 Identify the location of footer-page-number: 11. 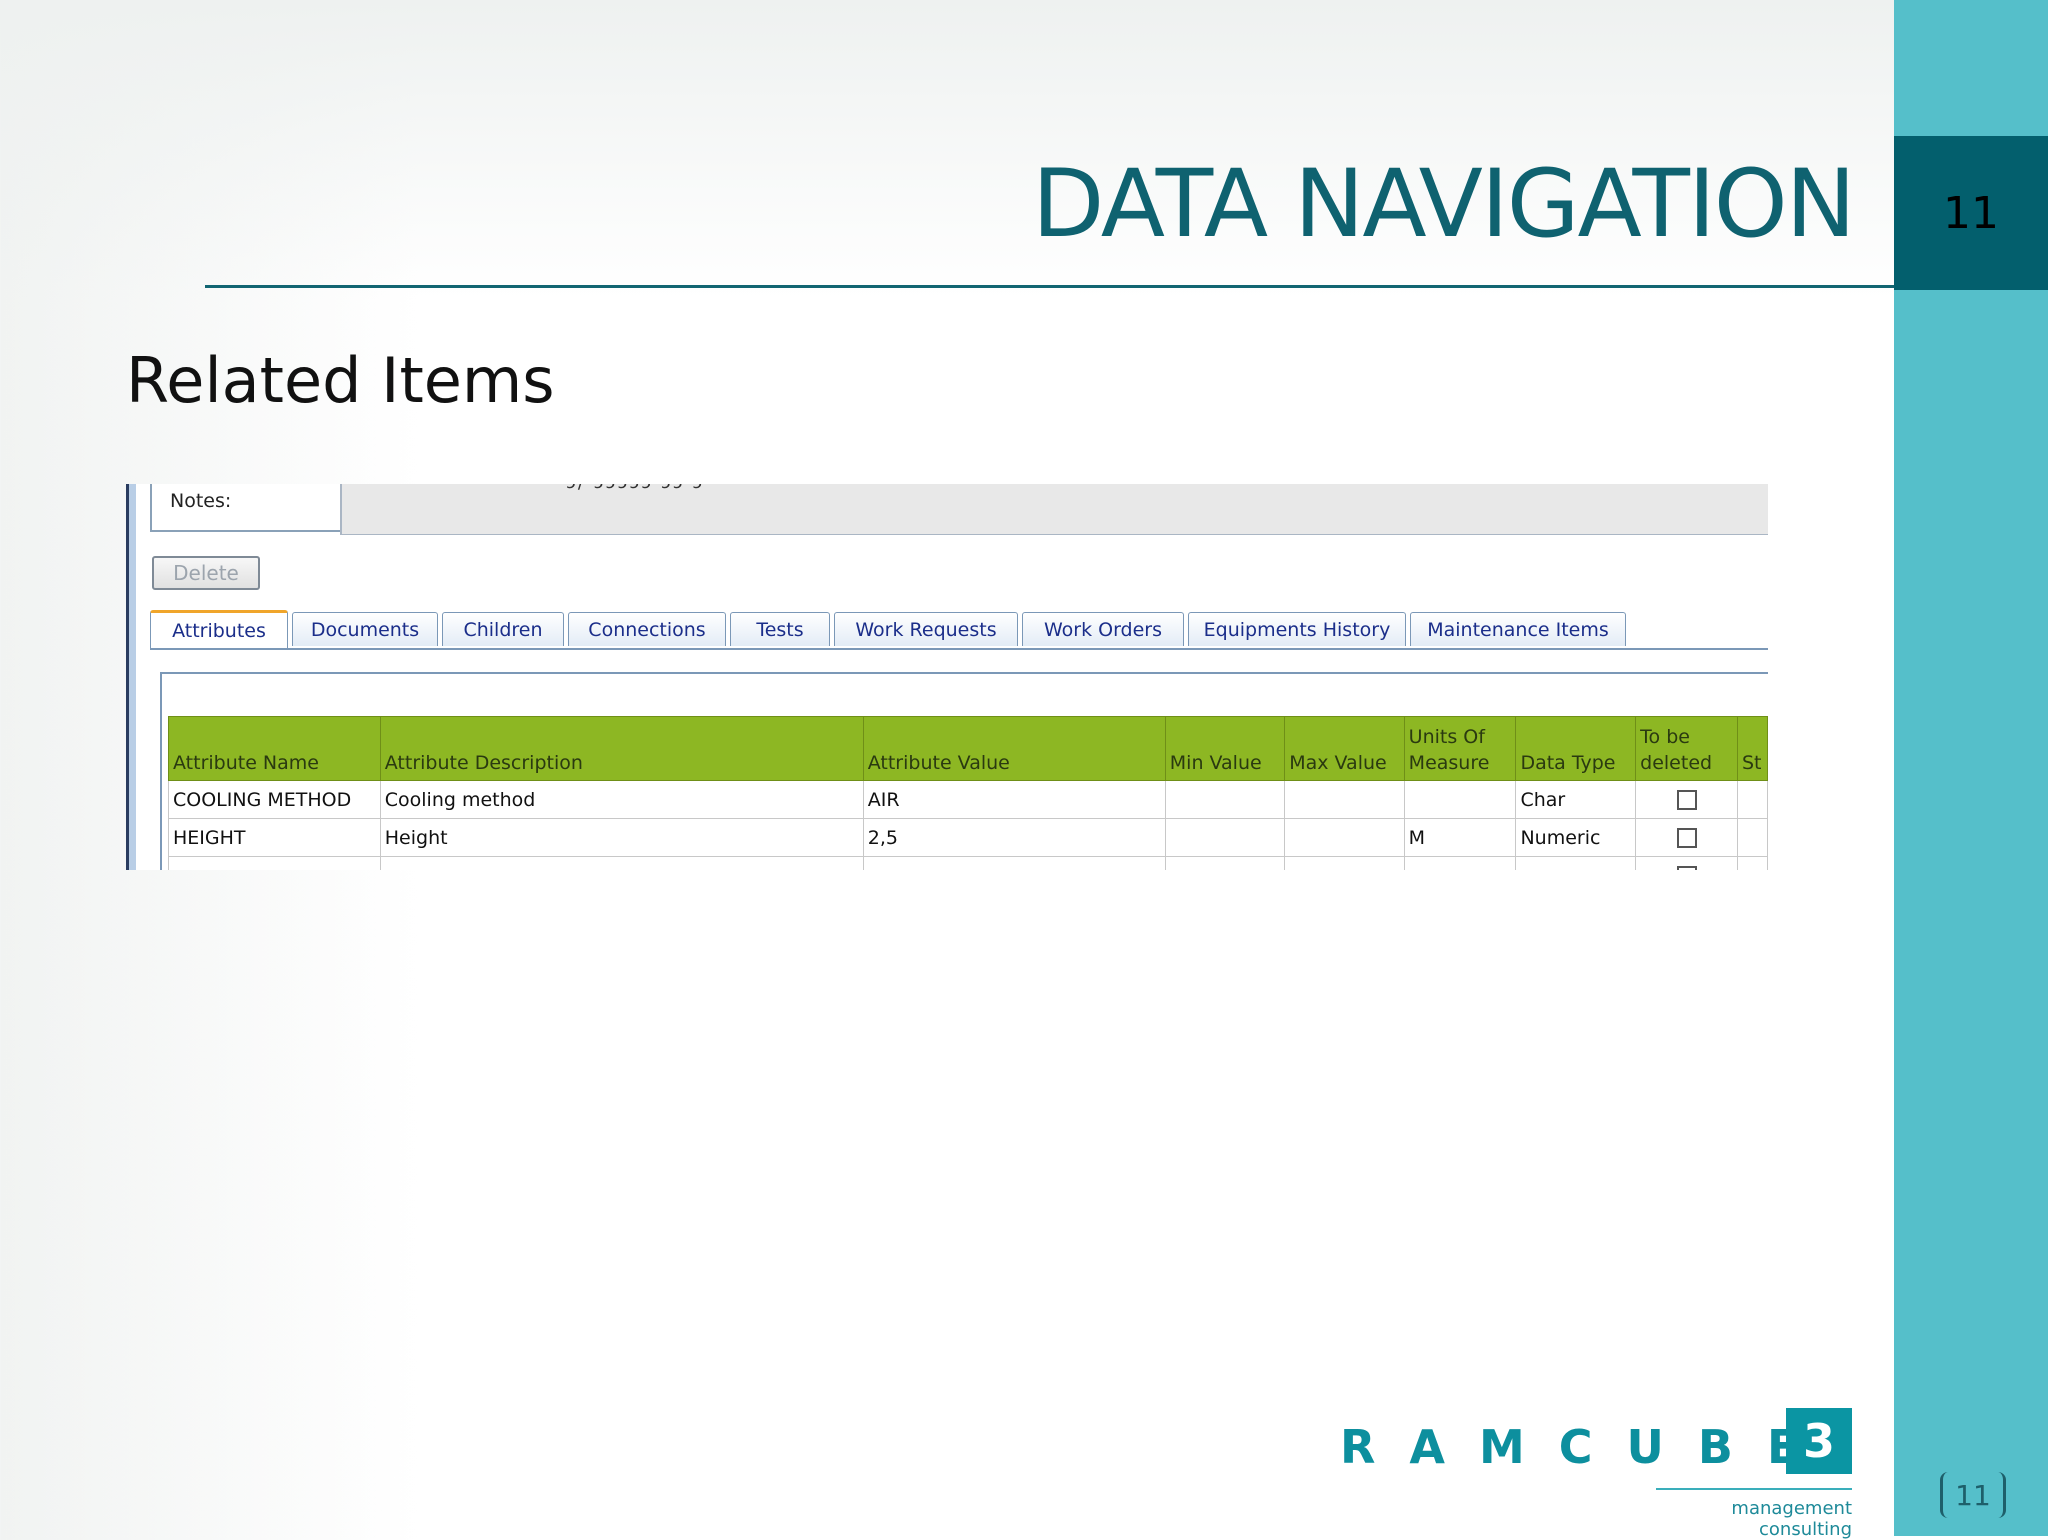
(1973, 1495).